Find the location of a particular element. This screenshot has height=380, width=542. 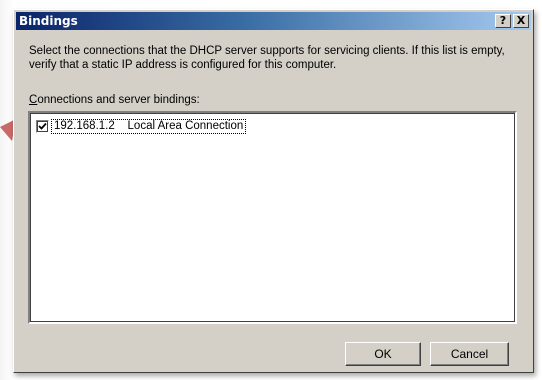

binding-item-label: 192.168.1.2 Local Area Connection is located at coordinates (149, 126).